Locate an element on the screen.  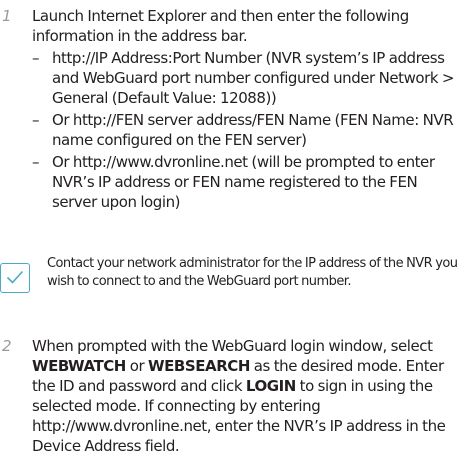
webwatch-mode-label: WEBWATCH is located at coordinates (79, 366).